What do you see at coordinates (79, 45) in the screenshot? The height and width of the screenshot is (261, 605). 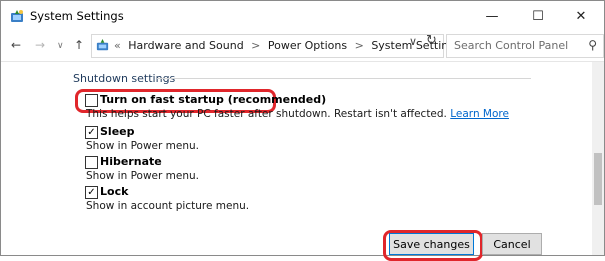 I see `up-button: ↑` at bounding box center [79, 45].